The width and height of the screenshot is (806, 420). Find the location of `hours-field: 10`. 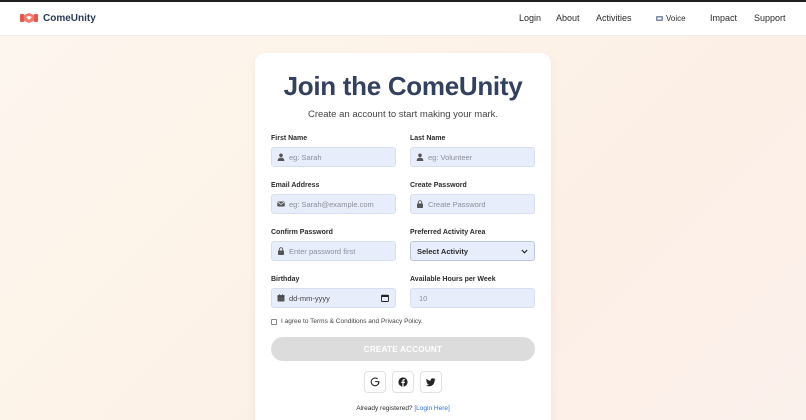

hours-field: 10 is located at coordinates (472, 298).